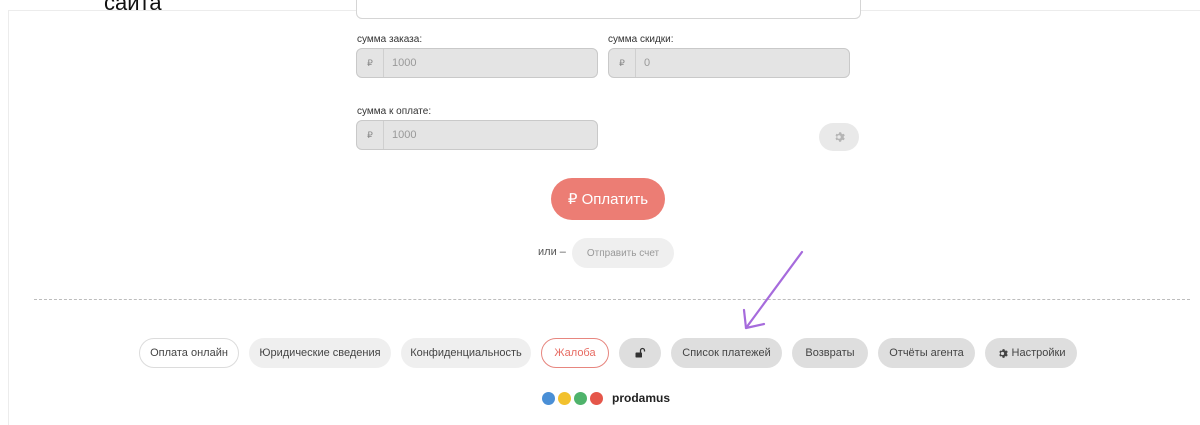  Describe the element at coordinates (580, 398) in the screenshot. I see `logo-green-circle-icon` at that location.